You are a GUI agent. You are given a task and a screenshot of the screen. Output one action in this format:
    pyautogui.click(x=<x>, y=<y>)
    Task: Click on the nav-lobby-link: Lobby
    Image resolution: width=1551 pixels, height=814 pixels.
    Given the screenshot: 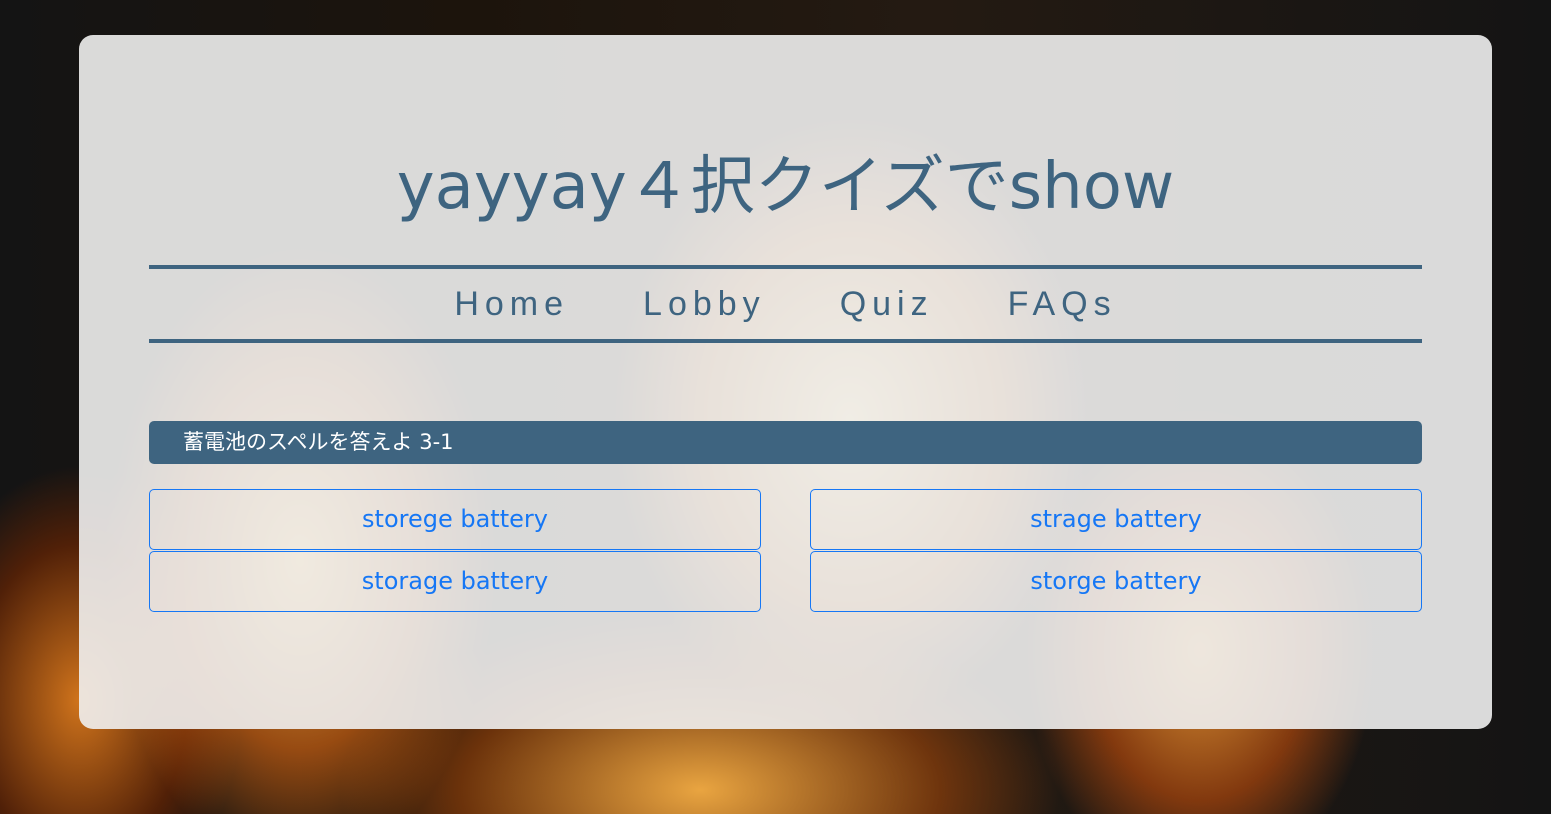 What is the action you would take?
    pyautogui.click(x=704, y=304)
    